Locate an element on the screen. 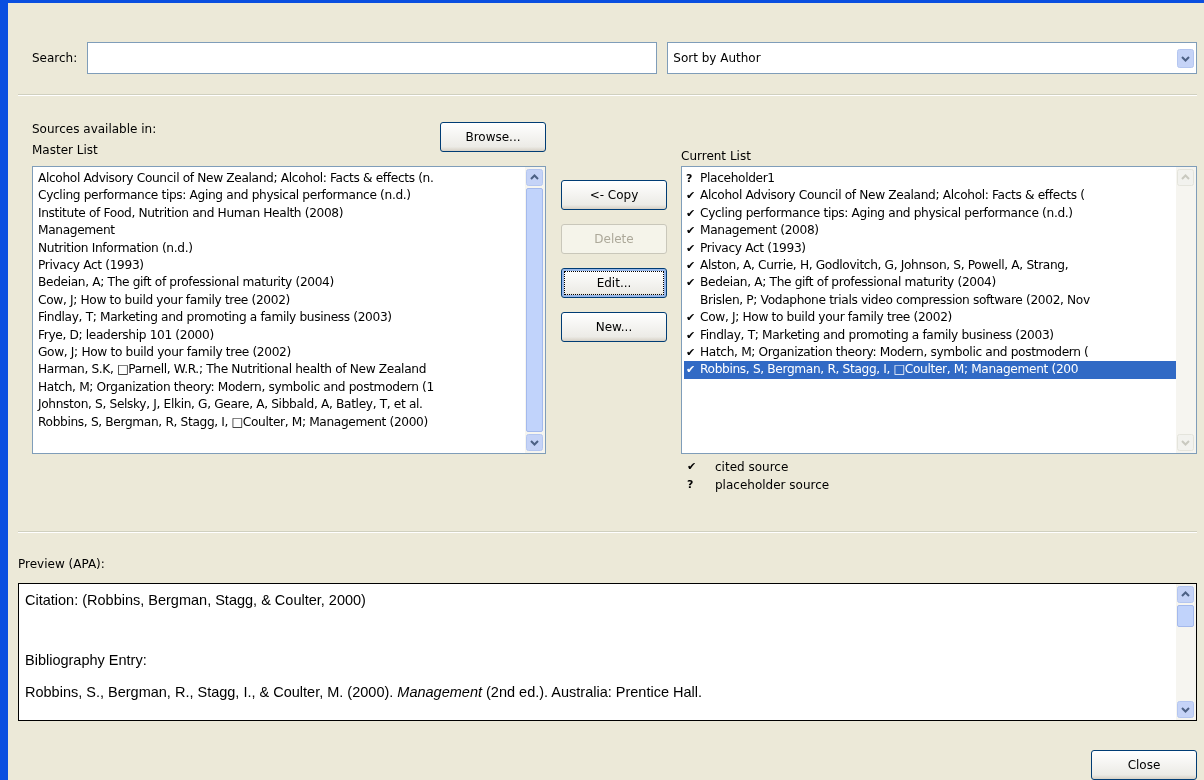 The image size is (1204, 780). list-item: Gow, J; How to build your family tree (2002) is located at coordinates (281, 353).